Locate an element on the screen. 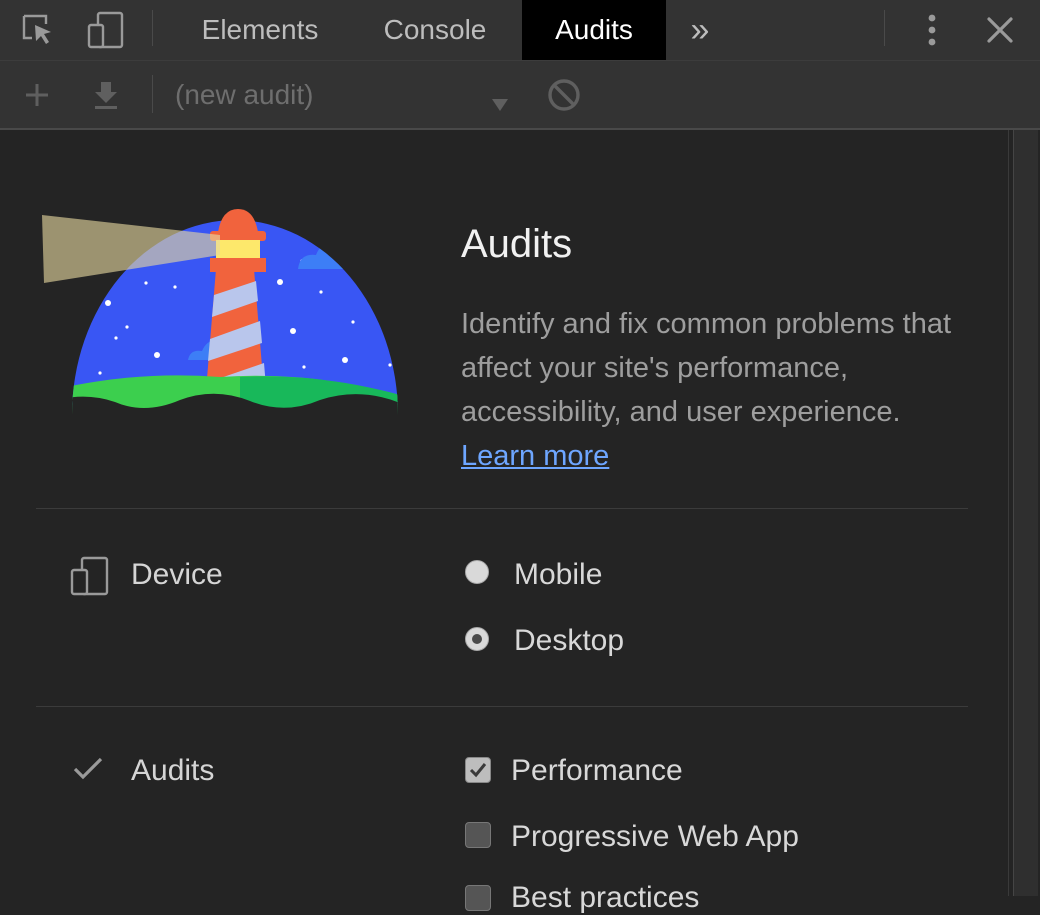 The image size is (1040, 915). tabbar-separator is located at coordinates (152, 28).